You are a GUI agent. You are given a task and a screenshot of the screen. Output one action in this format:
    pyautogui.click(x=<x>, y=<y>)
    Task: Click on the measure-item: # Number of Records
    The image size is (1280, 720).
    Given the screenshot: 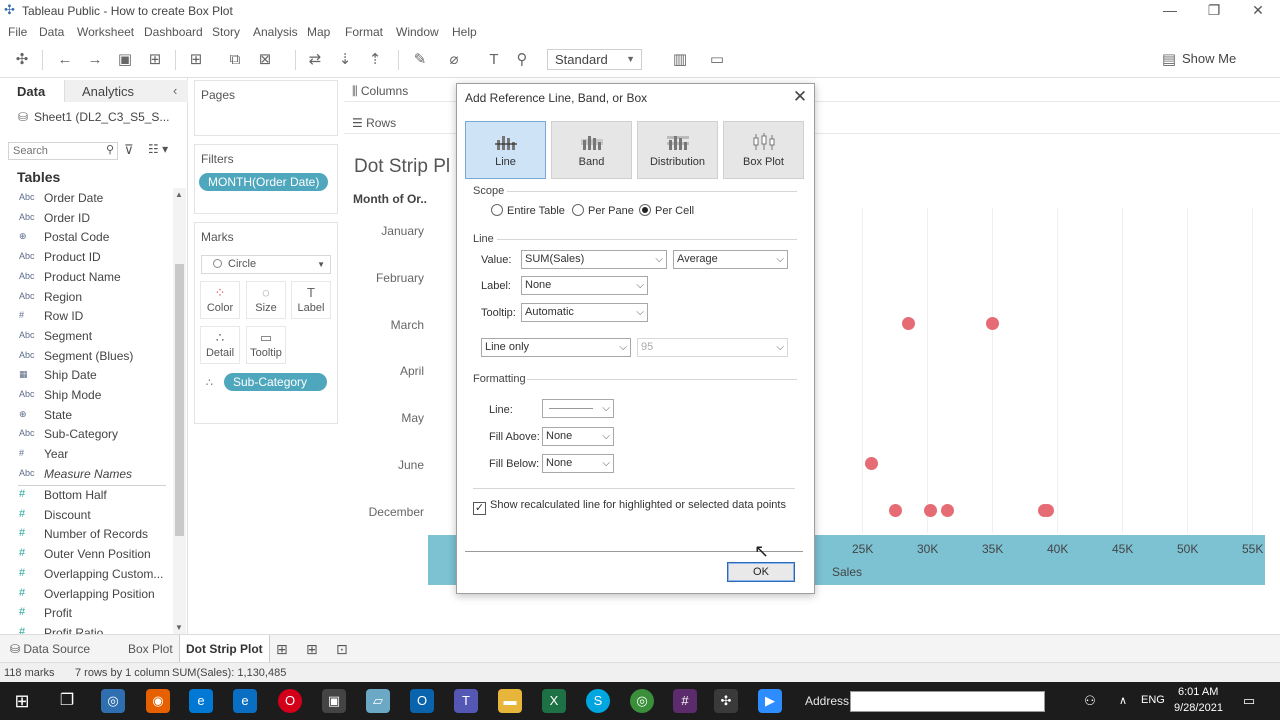 What is the action you would take?
    pyautogui.click(x=85, y=534)
    